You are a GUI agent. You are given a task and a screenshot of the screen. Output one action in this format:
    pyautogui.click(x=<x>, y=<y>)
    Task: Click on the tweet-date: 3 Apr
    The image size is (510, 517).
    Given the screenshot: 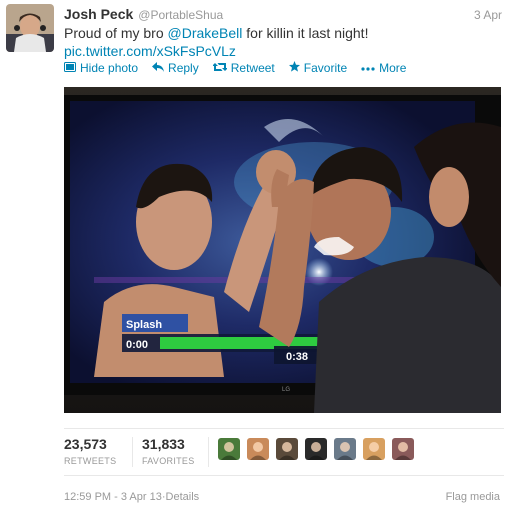 What is the action you would take?
    pyautogui.click(x=488, y=15)
    